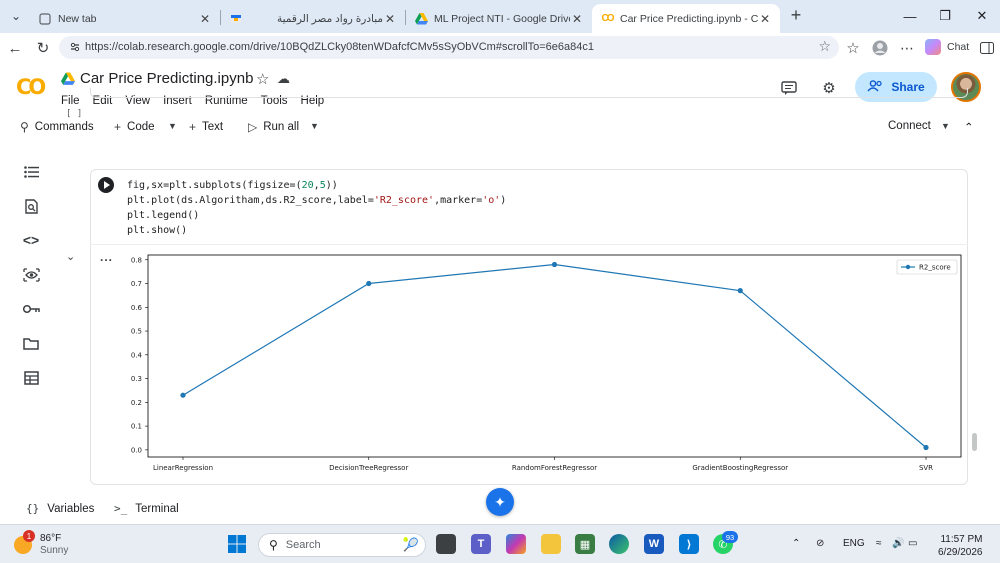  Describe the element at coordinates (909, 126) in the screenshot. I see `connect-button: Connect` at that location.